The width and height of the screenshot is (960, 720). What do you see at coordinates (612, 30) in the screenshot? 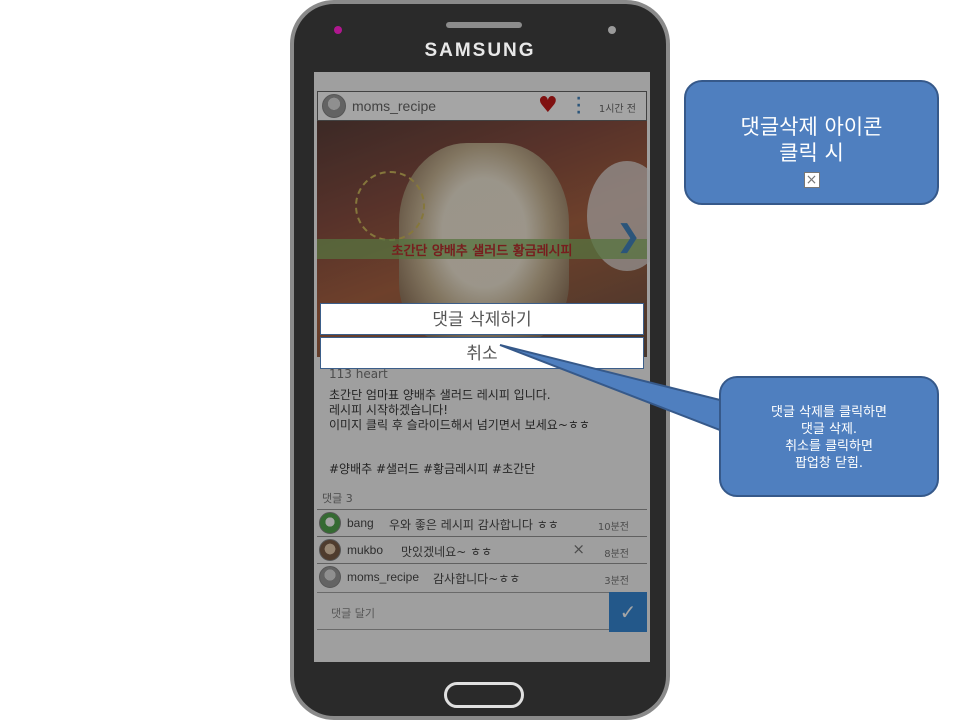
I see `sensor-dot-icon` at bounding box center [612, 30].